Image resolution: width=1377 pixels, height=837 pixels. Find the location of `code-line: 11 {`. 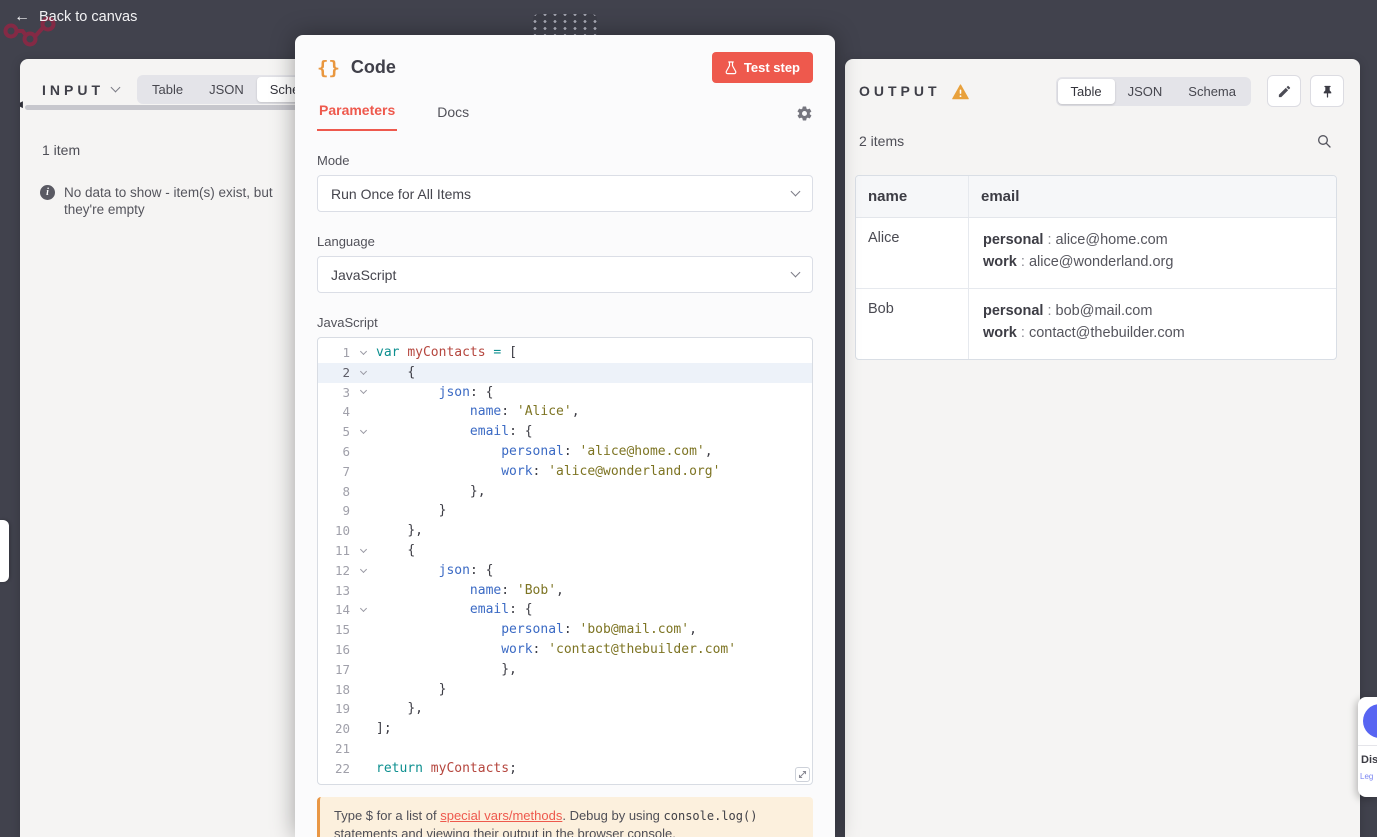

code-line: 11 { is located at coordinates (565, 551).